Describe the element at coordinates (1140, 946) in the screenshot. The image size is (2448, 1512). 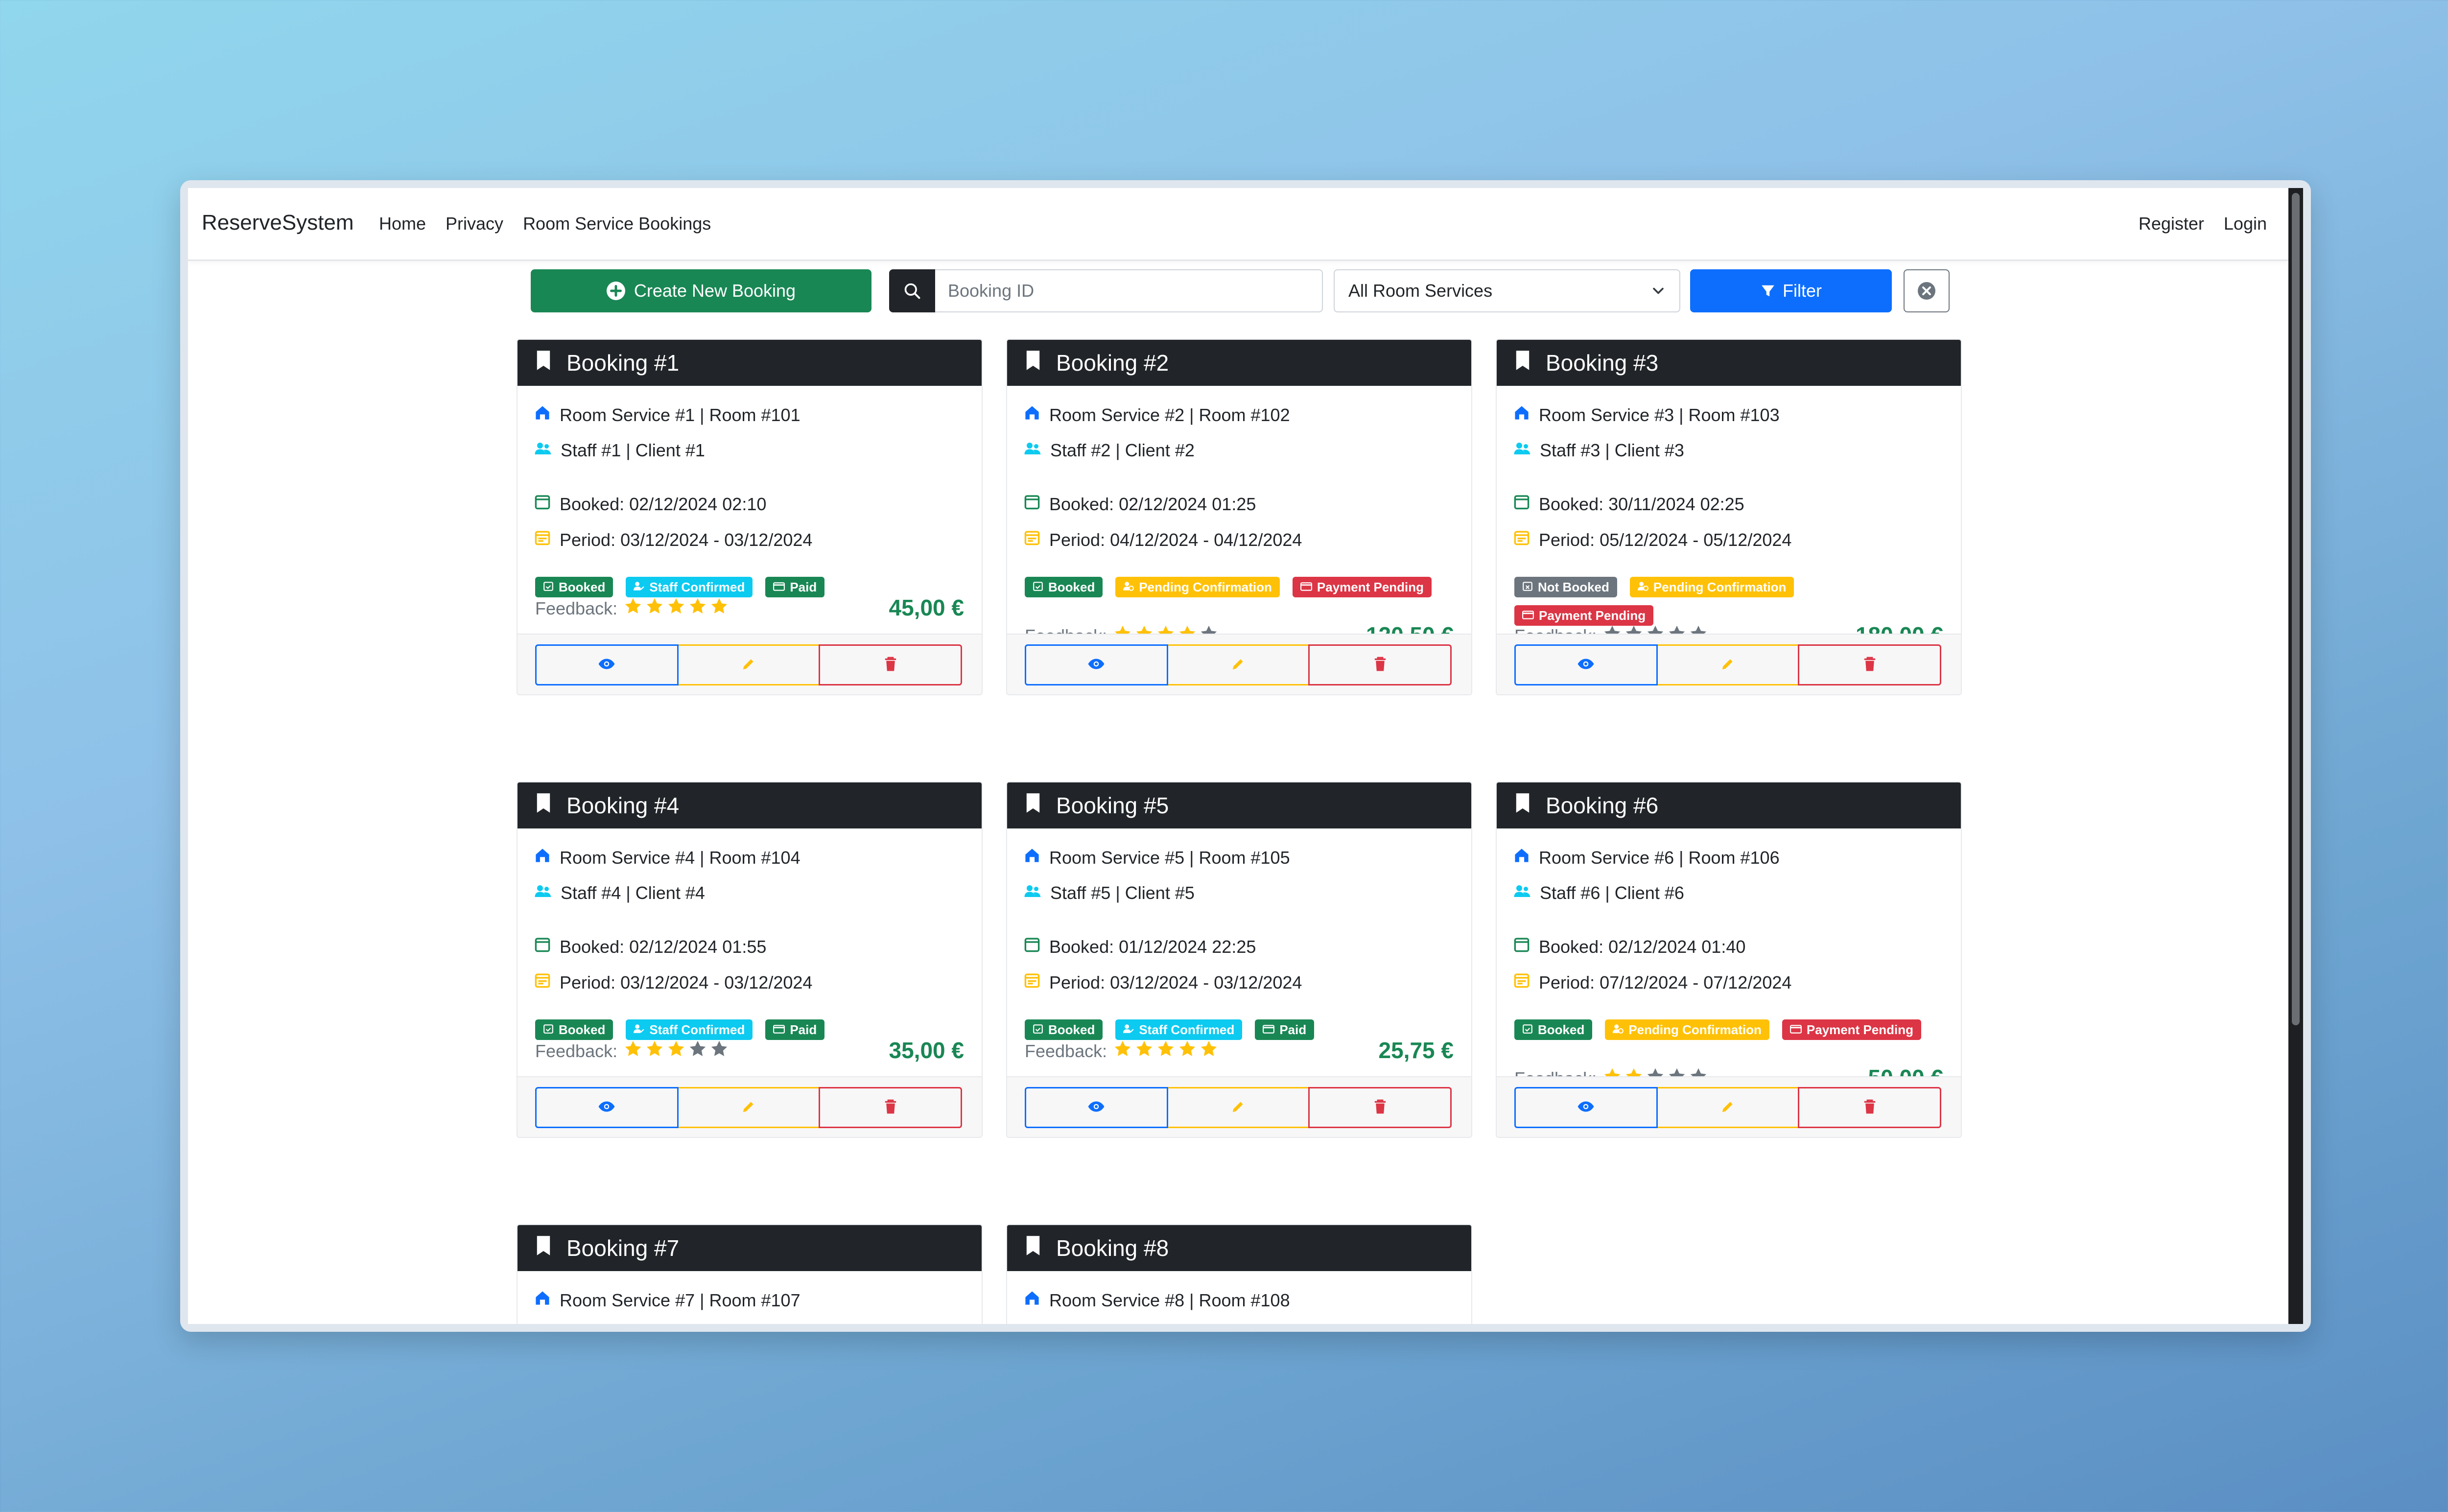
I see `booked-line: Booked: 01/12/2024 22:25` at that location.